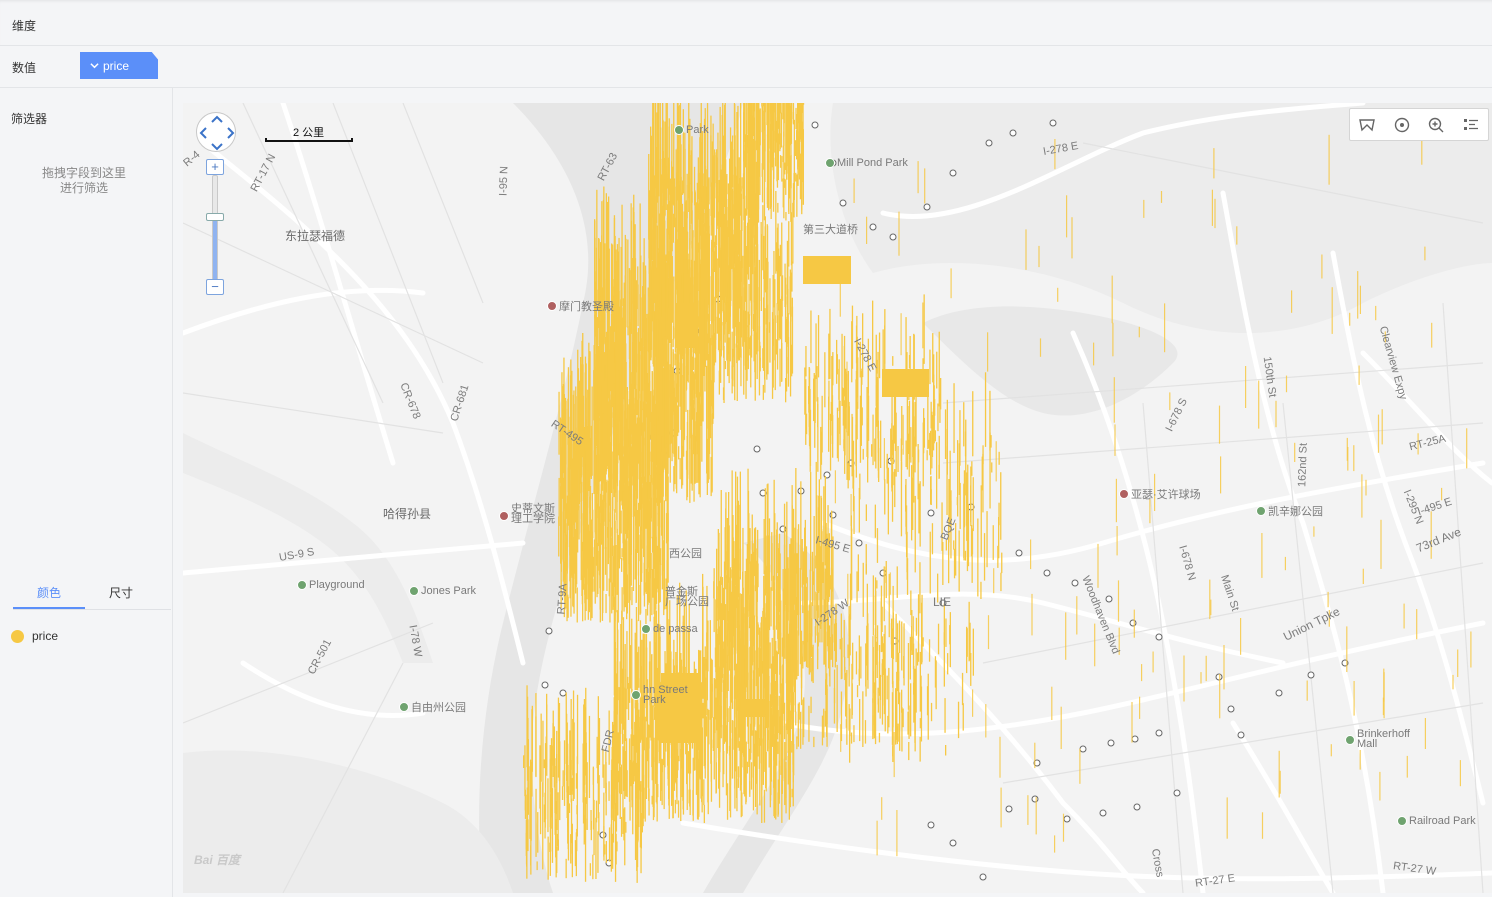  I want to click on dimension-shelf: 维度, so click(746, 23).